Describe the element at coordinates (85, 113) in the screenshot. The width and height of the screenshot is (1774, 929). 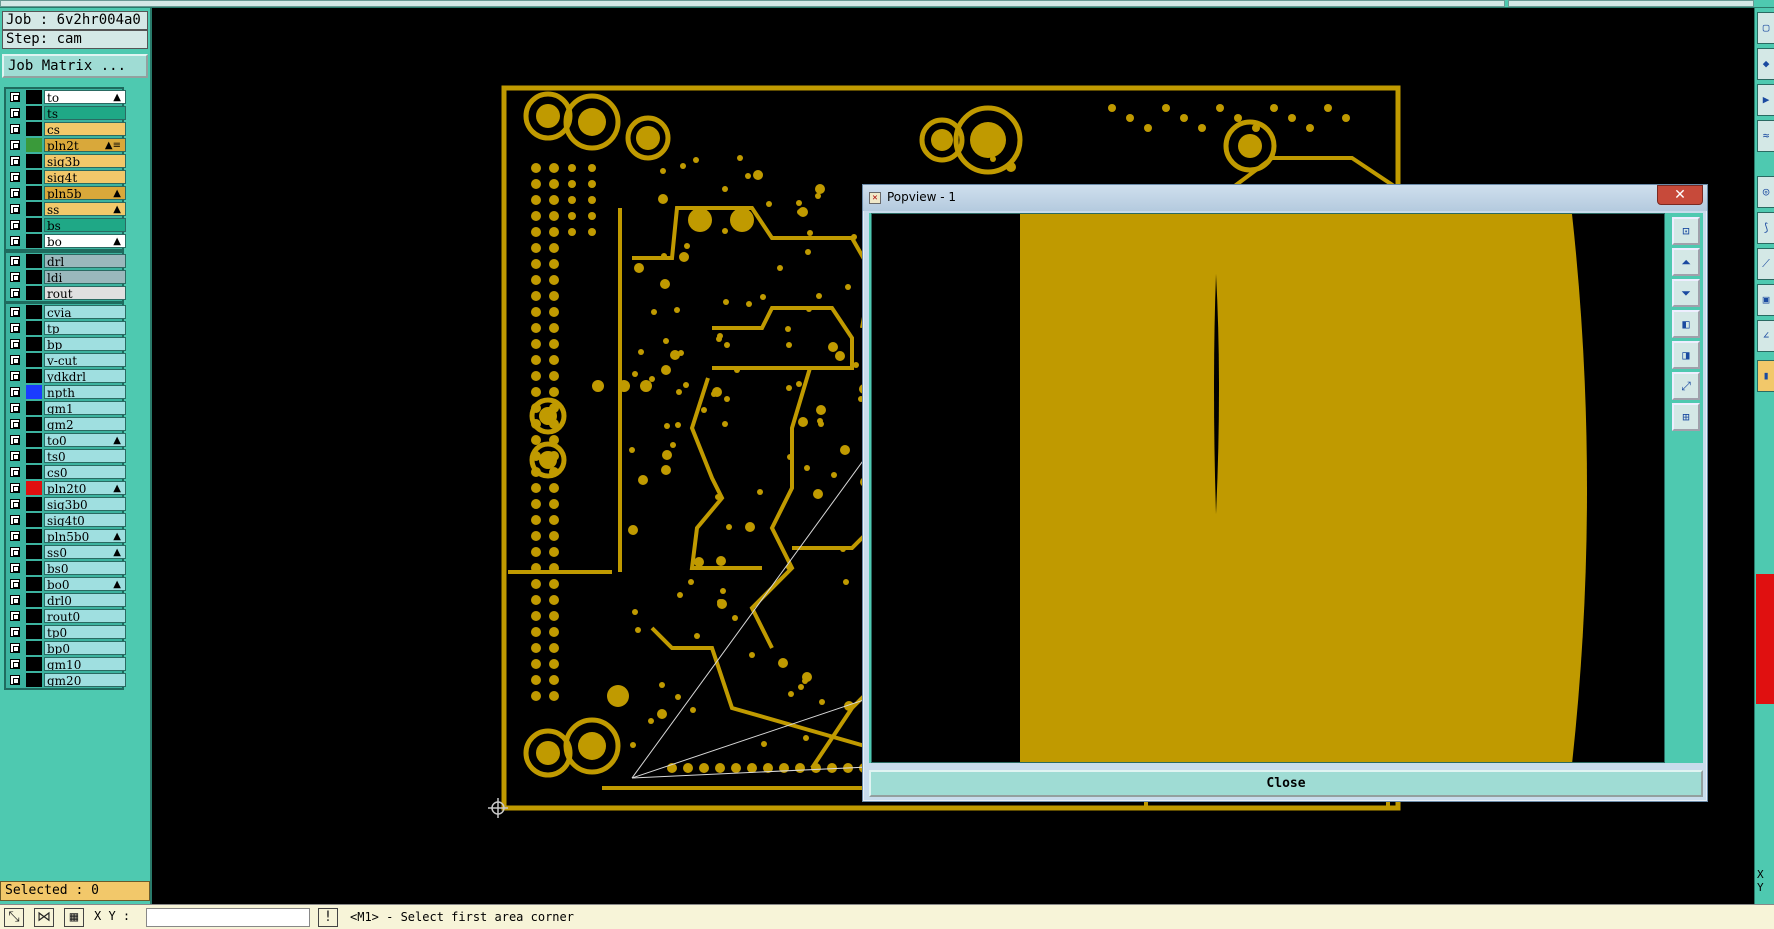
I see `layer-name: ts` at that location.